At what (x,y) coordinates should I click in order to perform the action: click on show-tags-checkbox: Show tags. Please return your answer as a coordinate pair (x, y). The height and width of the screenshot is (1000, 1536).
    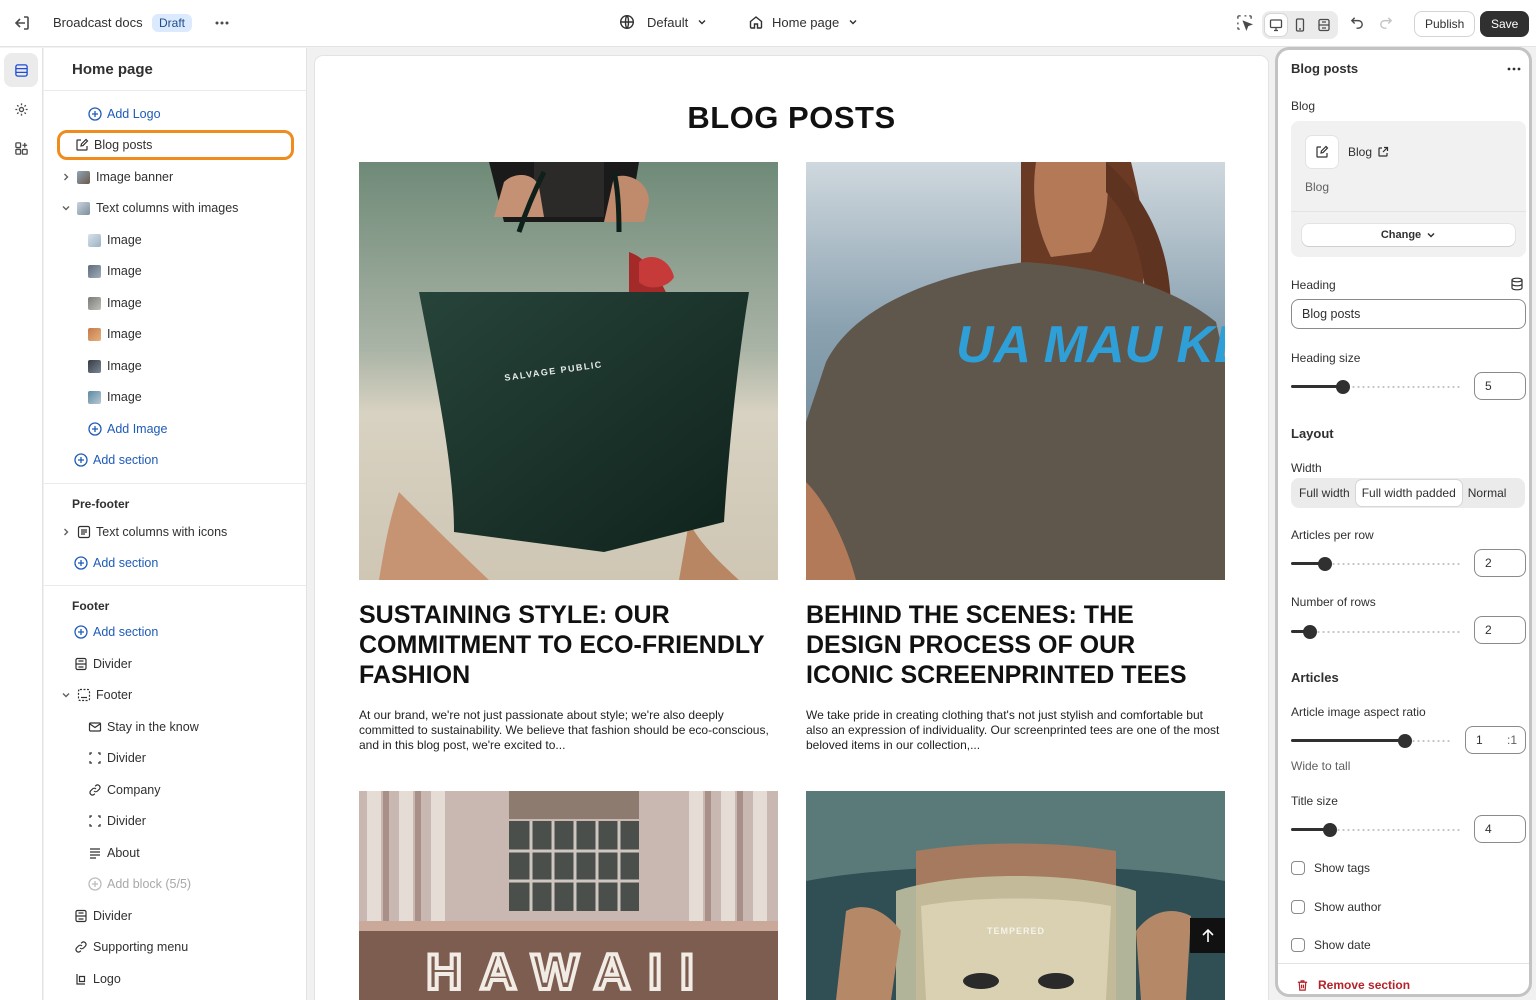
    Looking at the image, I should click on (1330, 868).